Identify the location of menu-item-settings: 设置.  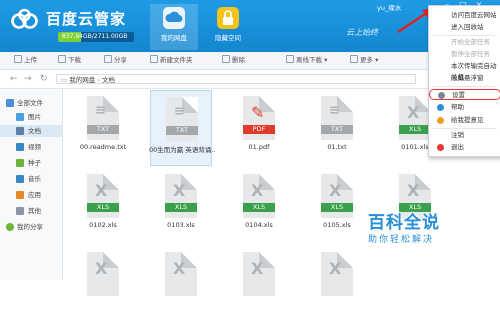
(464, 94).